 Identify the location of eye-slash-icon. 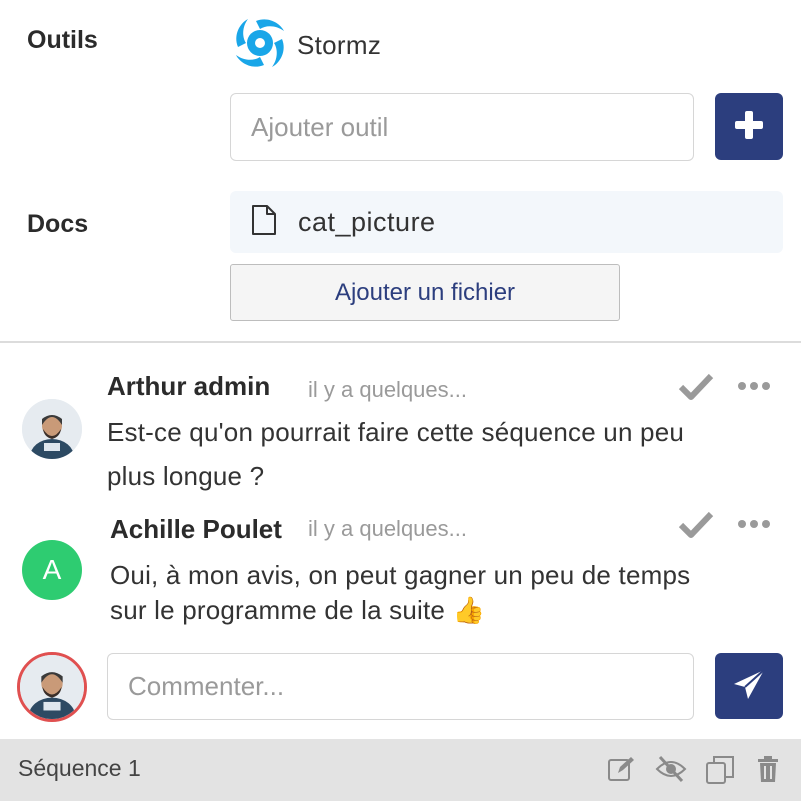
(671, 771).